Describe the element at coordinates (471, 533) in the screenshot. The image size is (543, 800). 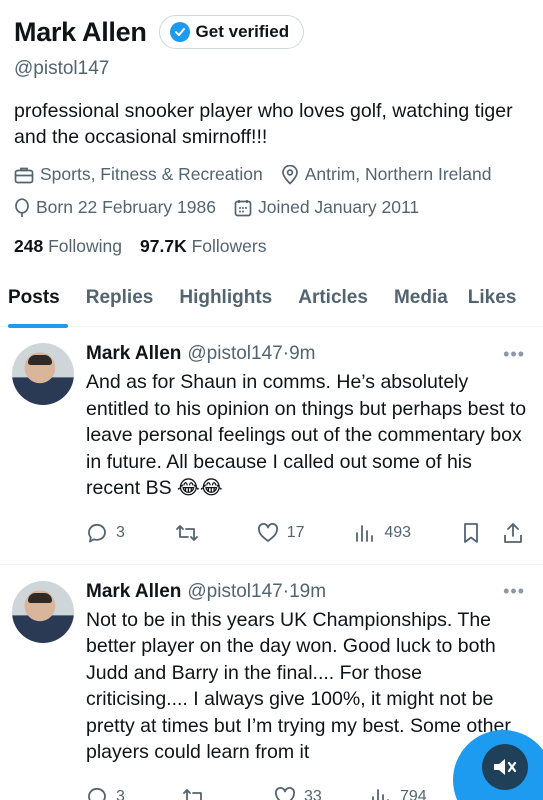
I see `bookmark-icon` at that location.